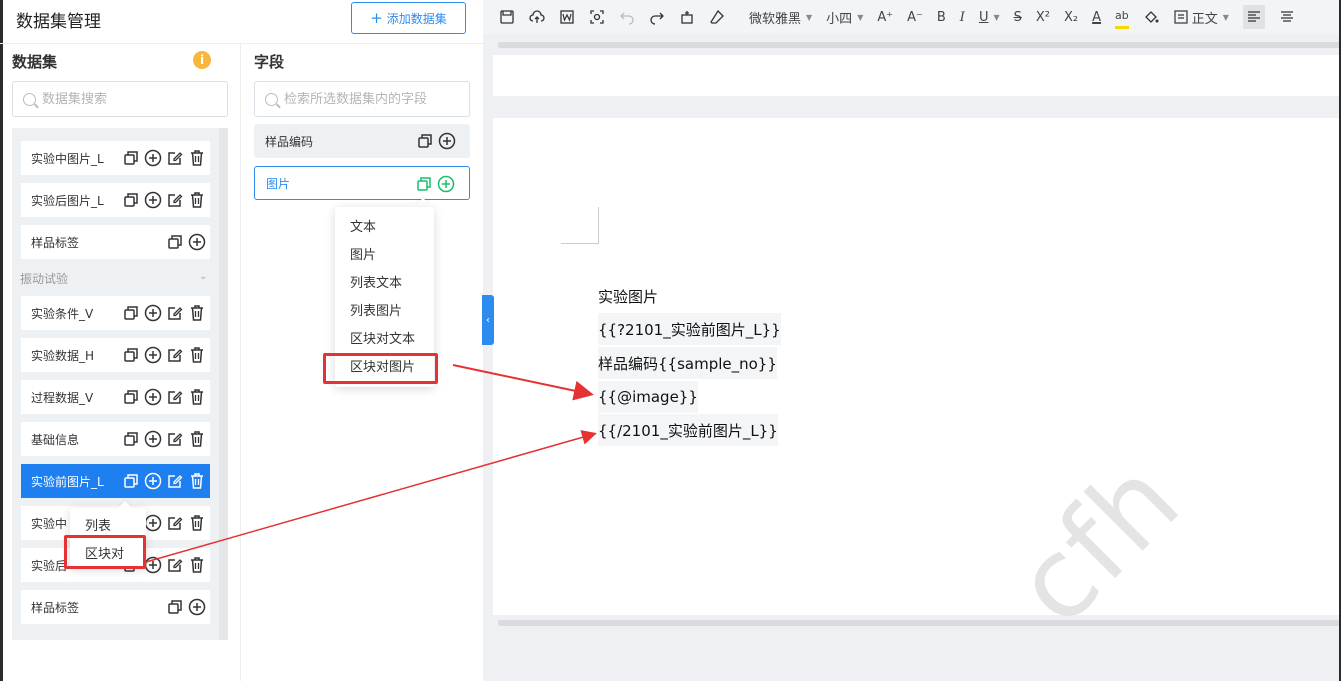  I want to click on field-item-image: 图片, so click(362, 183).